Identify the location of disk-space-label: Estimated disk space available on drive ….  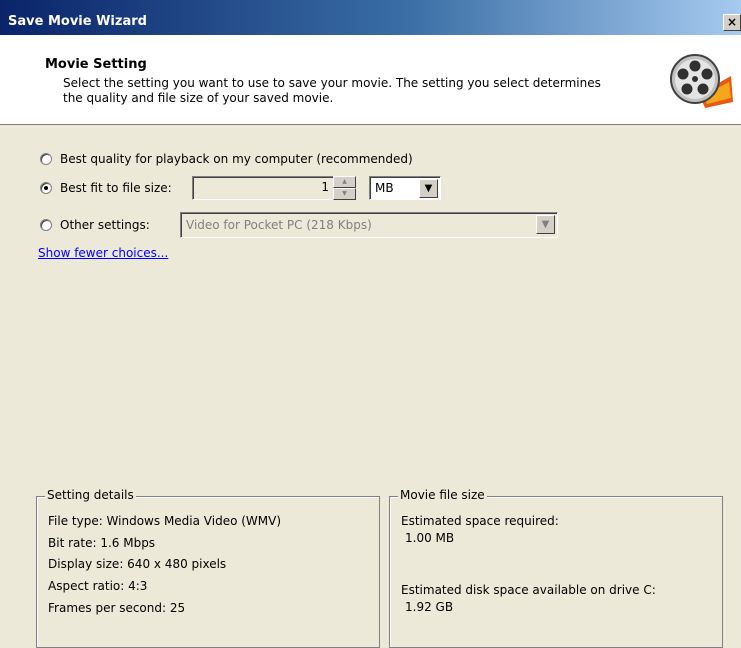
(528, 590).